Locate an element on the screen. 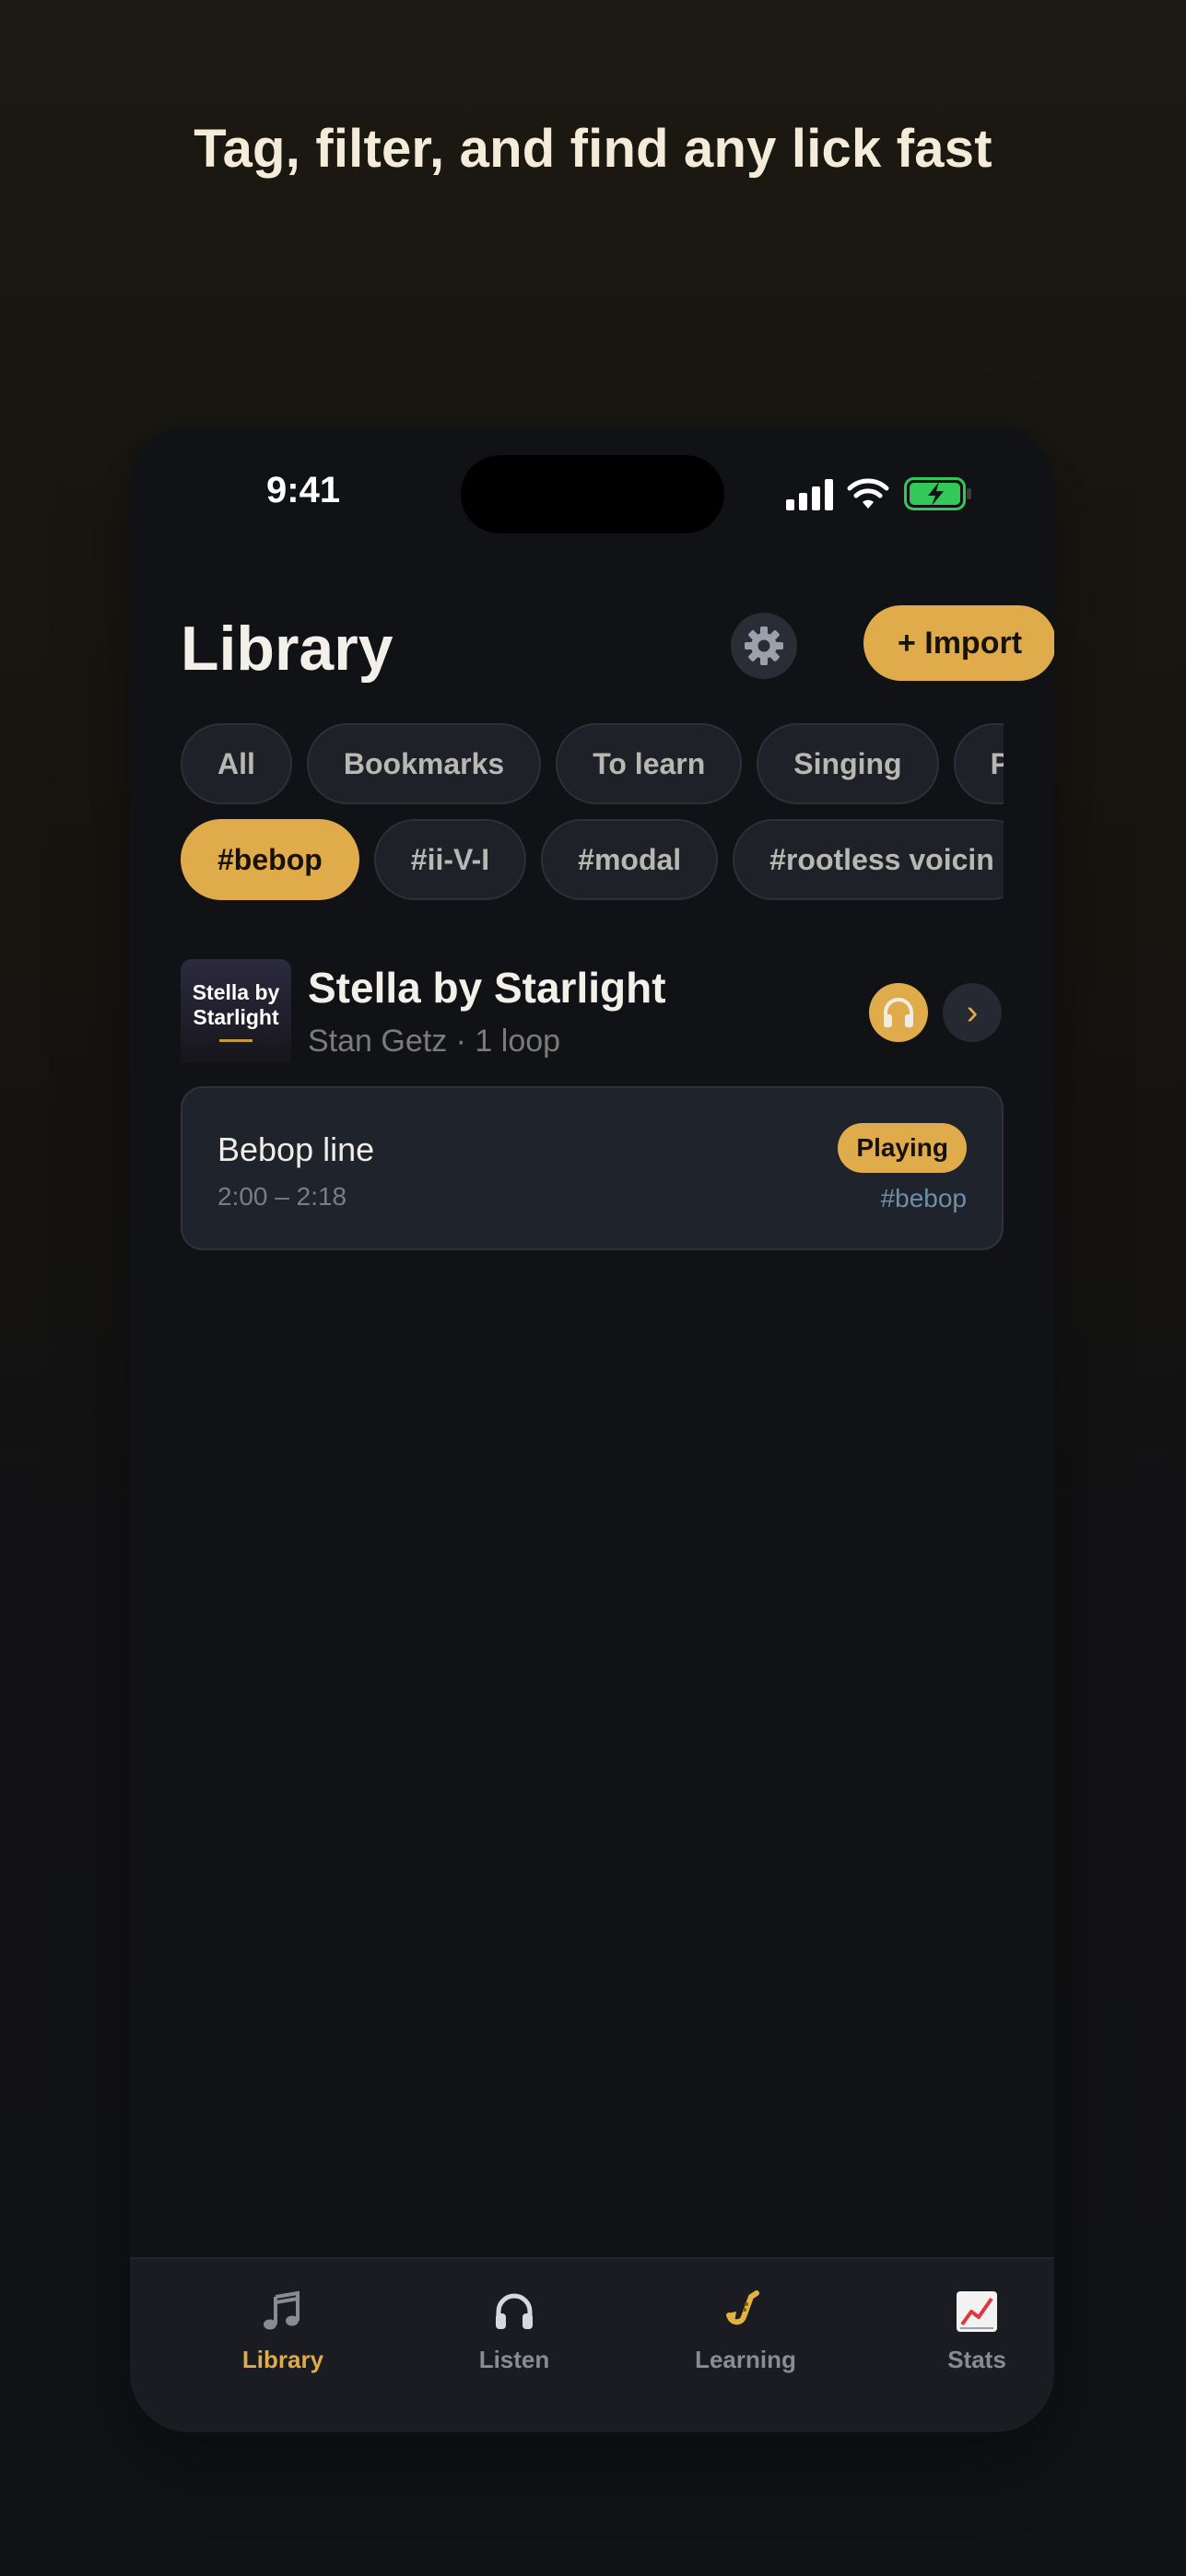 The height and width of the screenshot is (2576, 1186). album-art: Stella by Starlight is located at coordinates (236, 1011).